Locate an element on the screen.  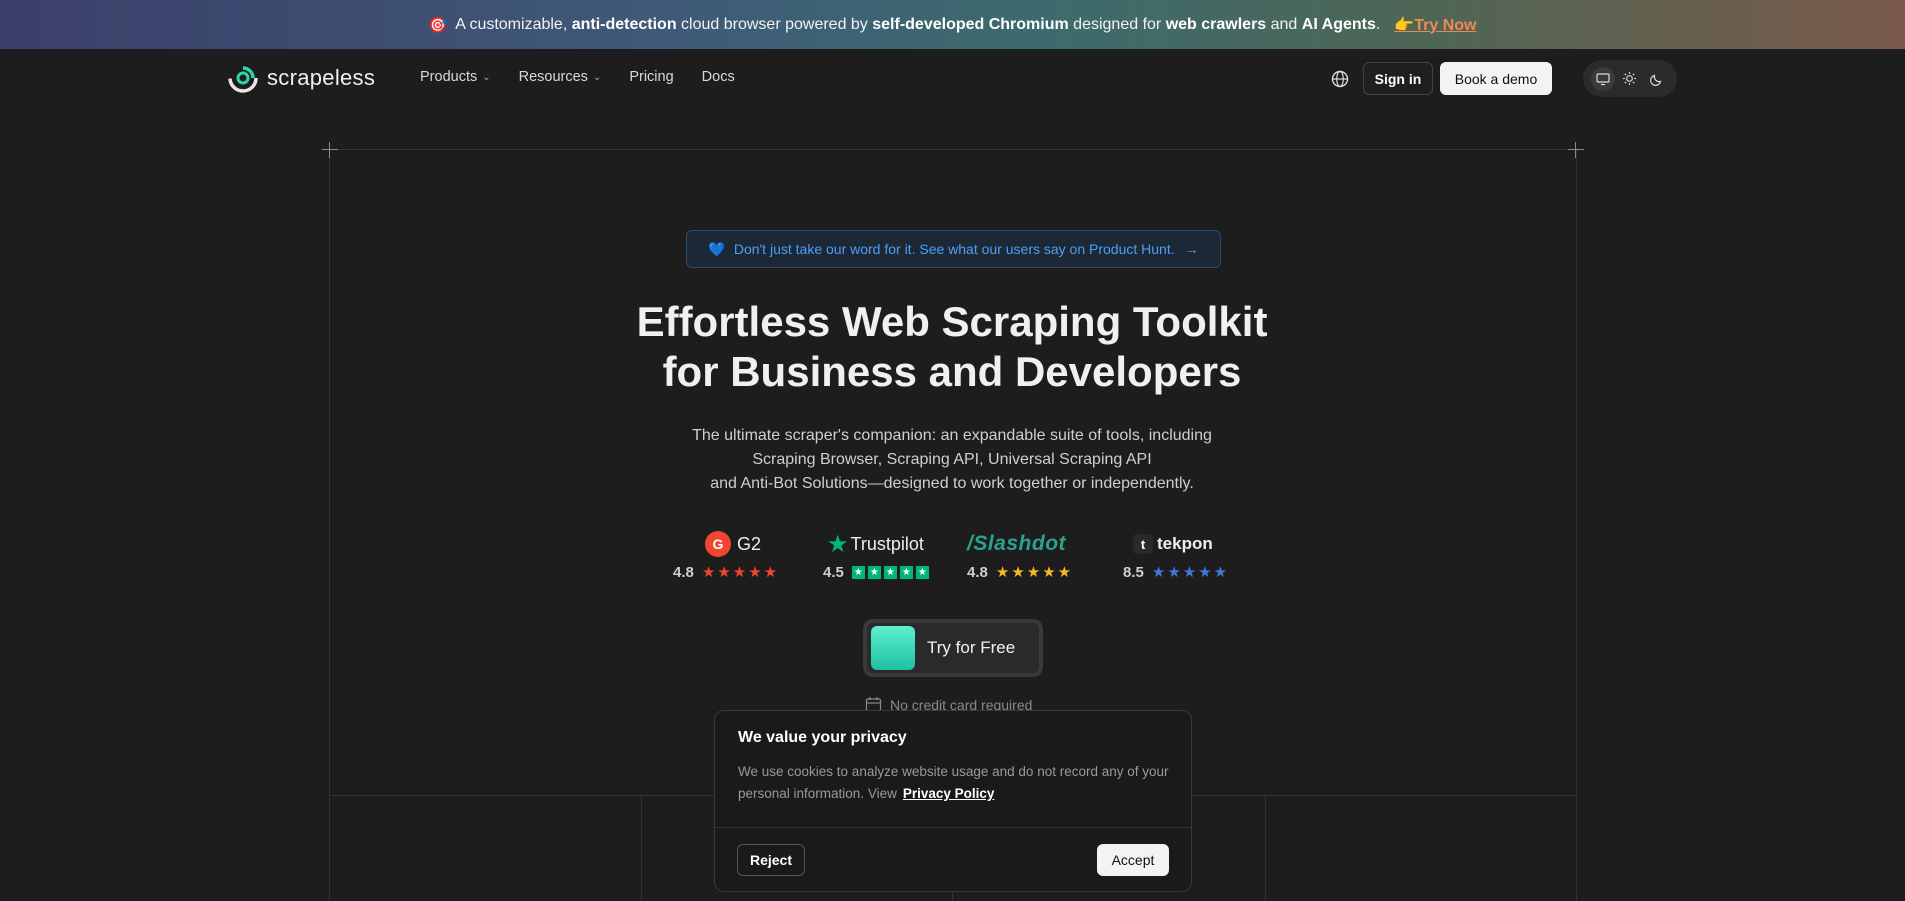
nav-resources: Resources ⌄ is located at coordinates (560, 77).